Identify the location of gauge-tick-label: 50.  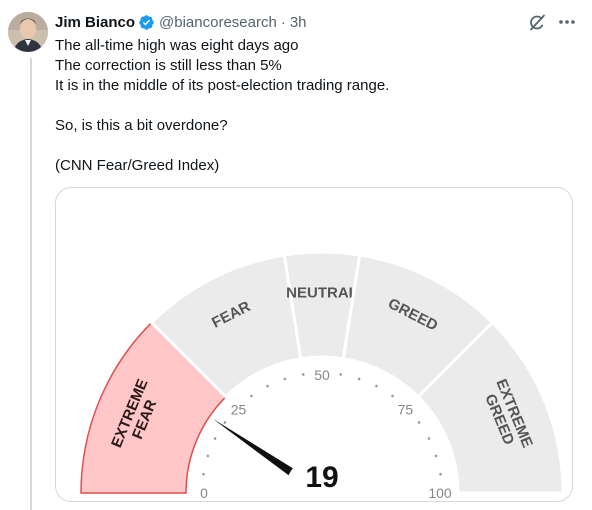
(322, 375).